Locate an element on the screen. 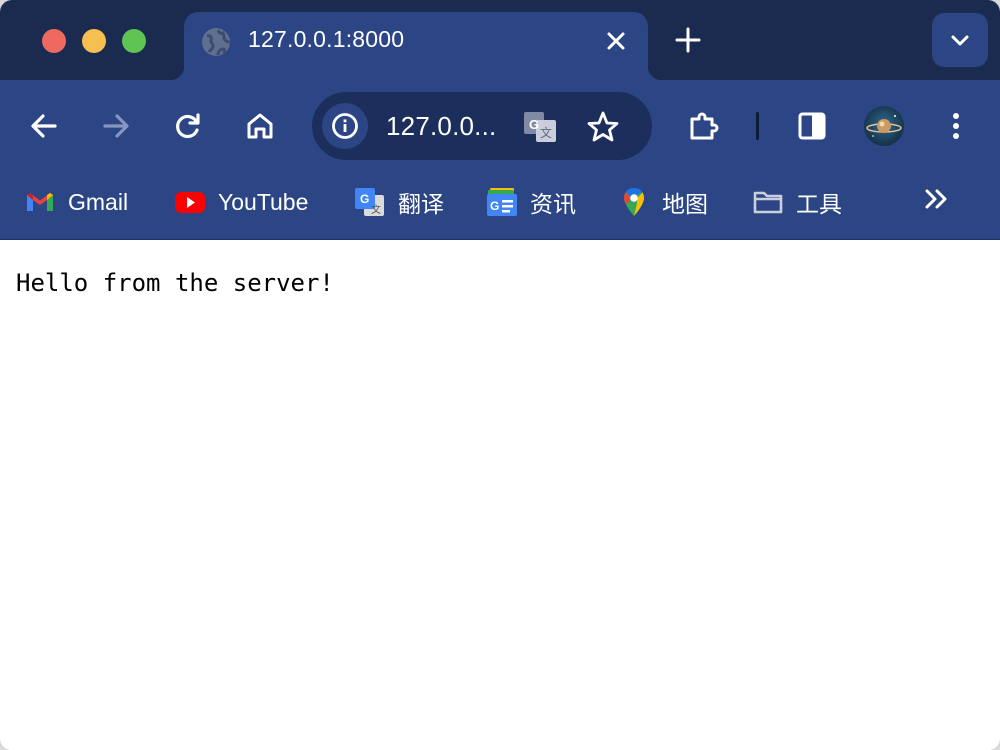 The height and width of the screenshot is (750, 1000). profile-avatar is located at coordinates (884, 126).